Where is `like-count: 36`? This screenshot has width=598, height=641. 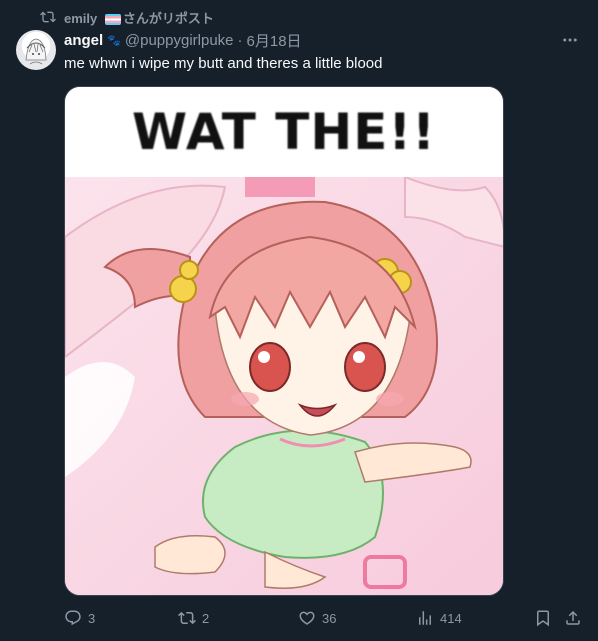 like-count: 36 is located at coordinates (329, 618).